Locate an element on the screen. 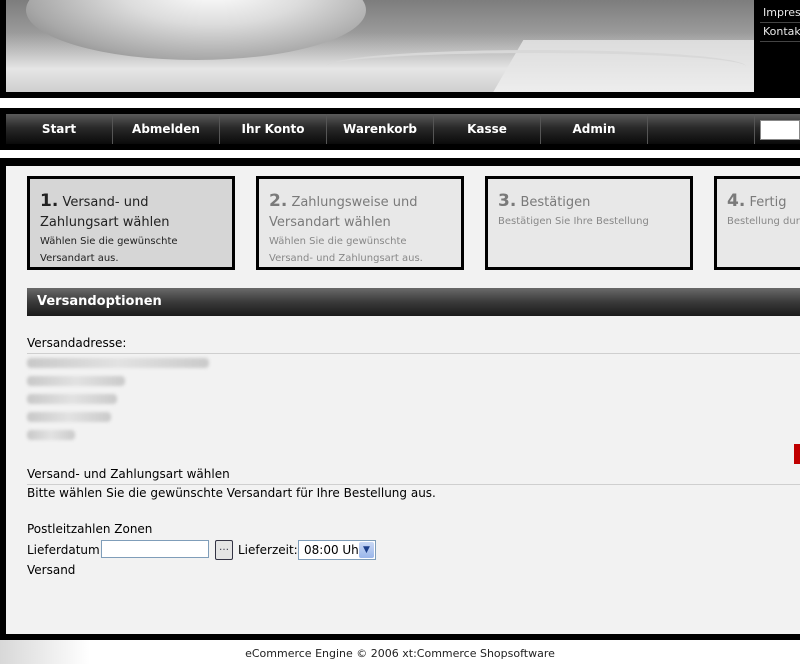 Image resolution: width=800 pixels, height=668 pixels. step-4-desc: Bestellung durc is located at coordinates (763, 221).